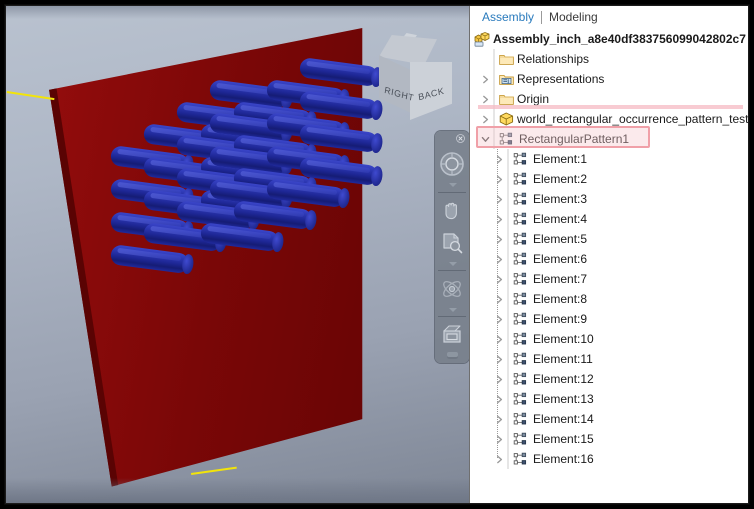 This screenshot has width=754, height=509. What do you see at coordinates (609, 319) in the screenshot?
I see `tree-node-element-9: Element:9` at bounding box center [609, 319].